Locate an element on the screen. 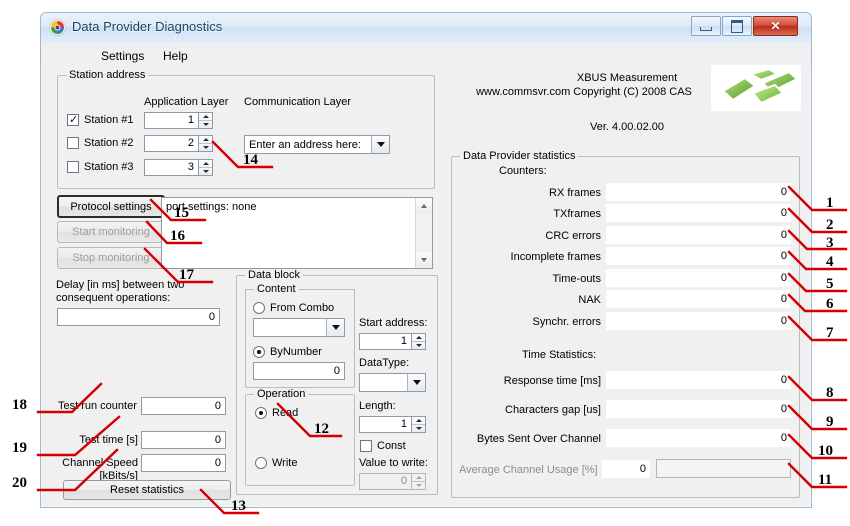  time-stat-value-bytes-sent: 0 is located at coordinates (698, 438).